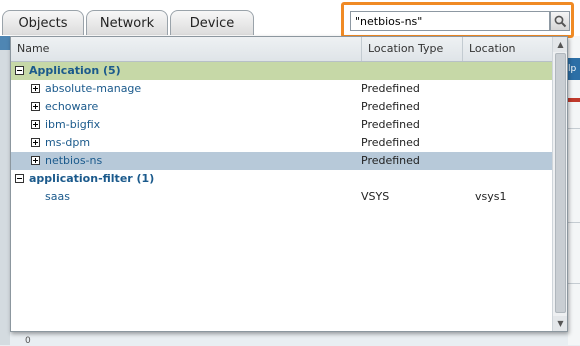 This screenshot has width=580, height=346. I want to click on search-icon, so click(560, 21).